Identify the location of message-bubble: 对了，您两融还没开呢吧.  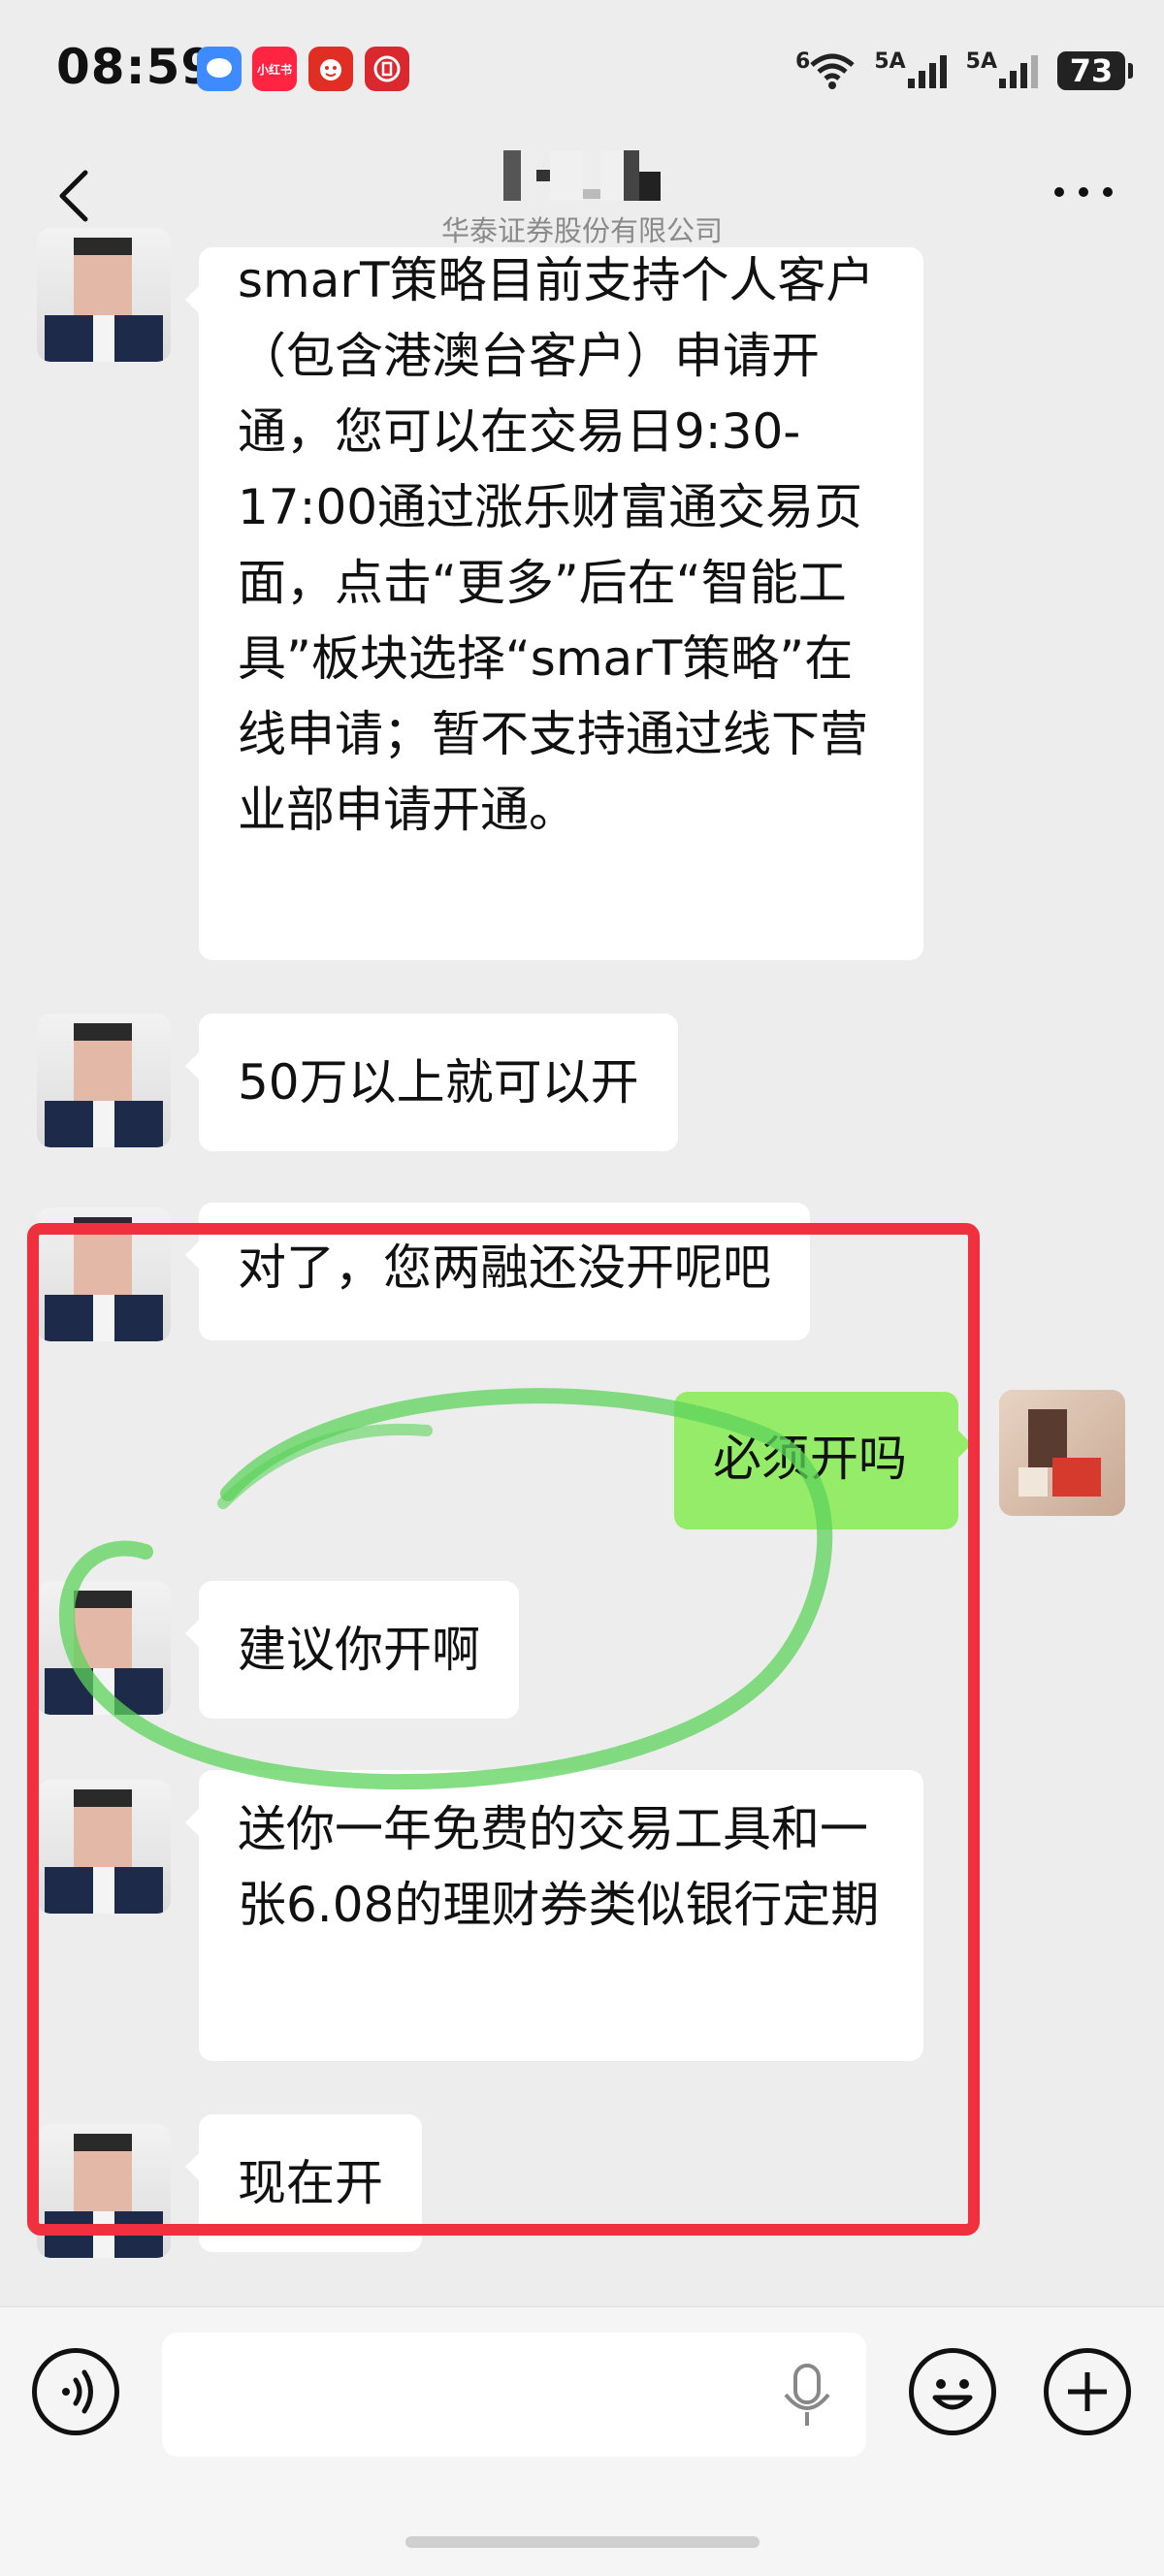
(497, 1271).